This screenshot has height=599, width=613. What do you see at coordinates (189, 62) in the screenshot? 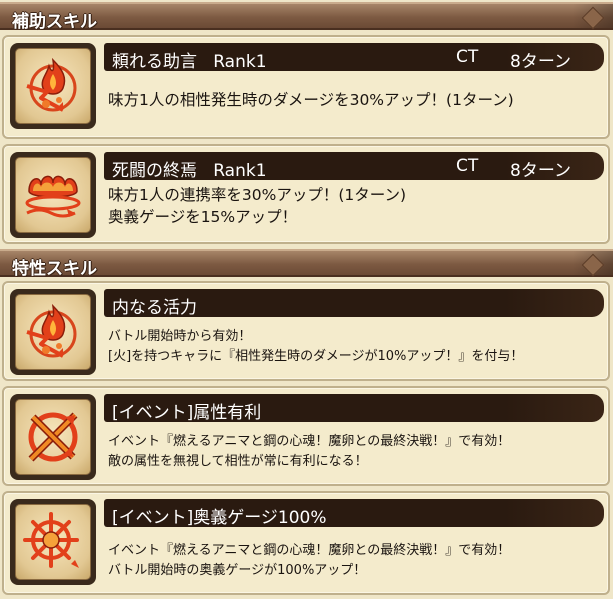
I see `skill-name: 頼れる助言 Rank1` at bounding box center [189, 62].